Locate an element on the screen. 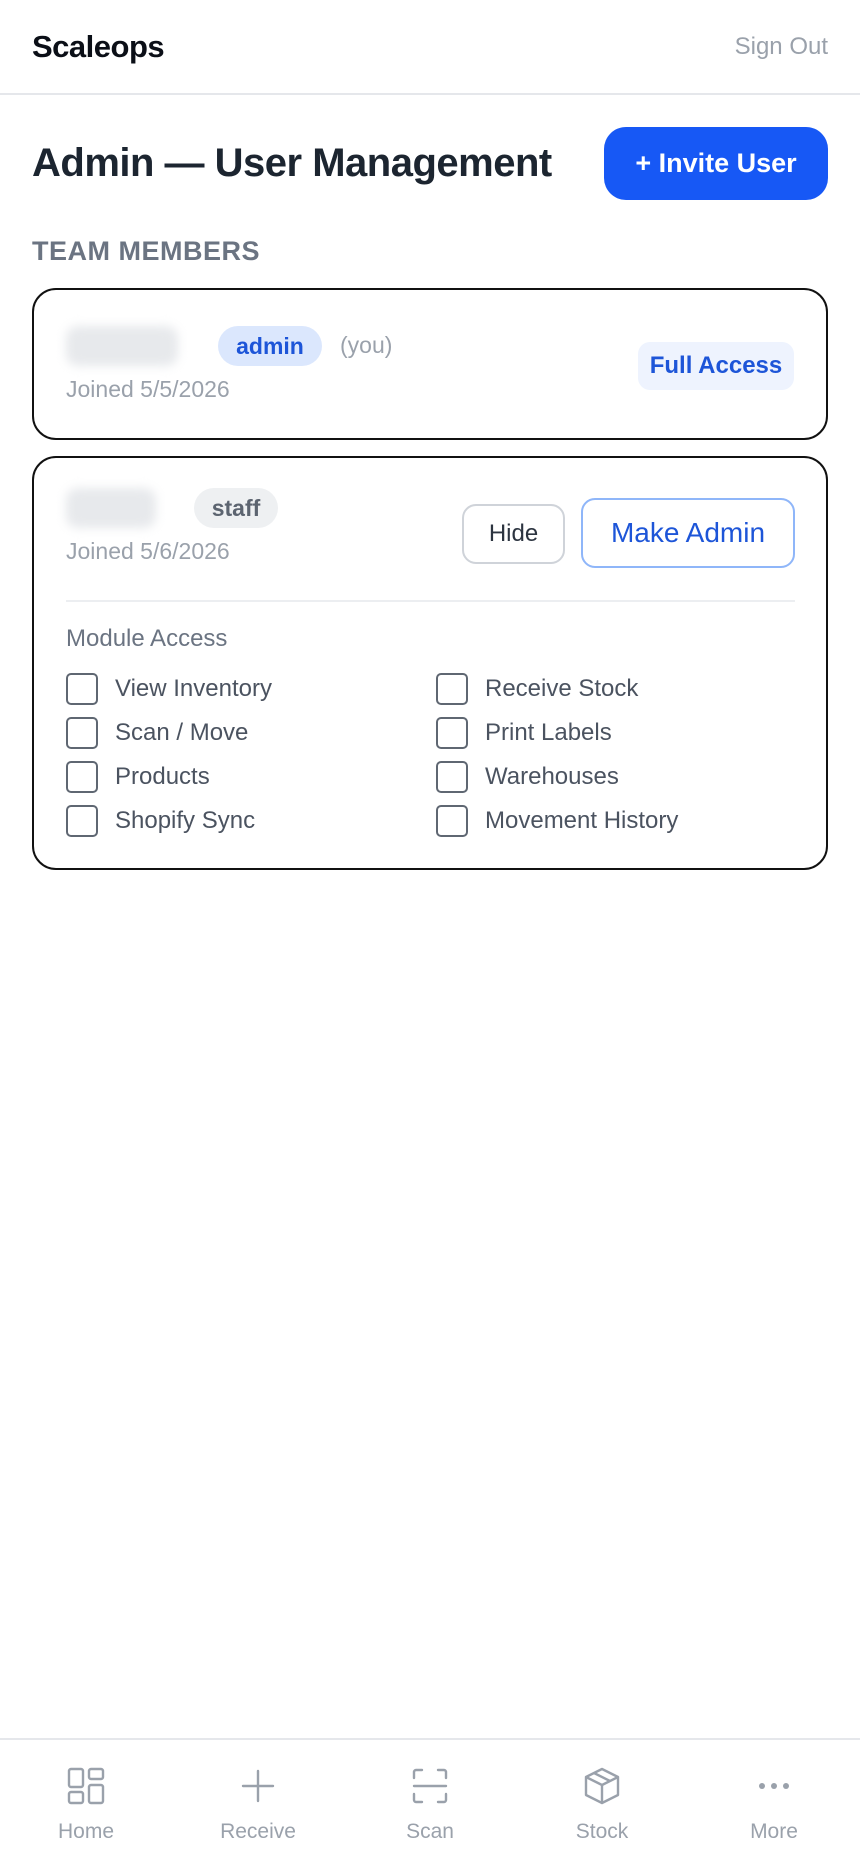 This screenshot has width=860, height=1864. module-access-title: Module Access is located at coordinates (147, 638).